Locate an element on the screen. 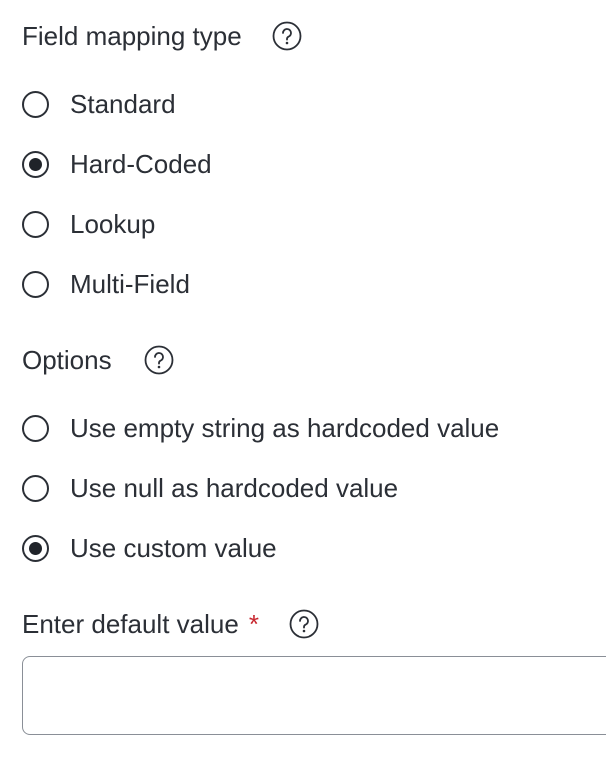  radio-label: Lookup is located at coordinates (113, 223).